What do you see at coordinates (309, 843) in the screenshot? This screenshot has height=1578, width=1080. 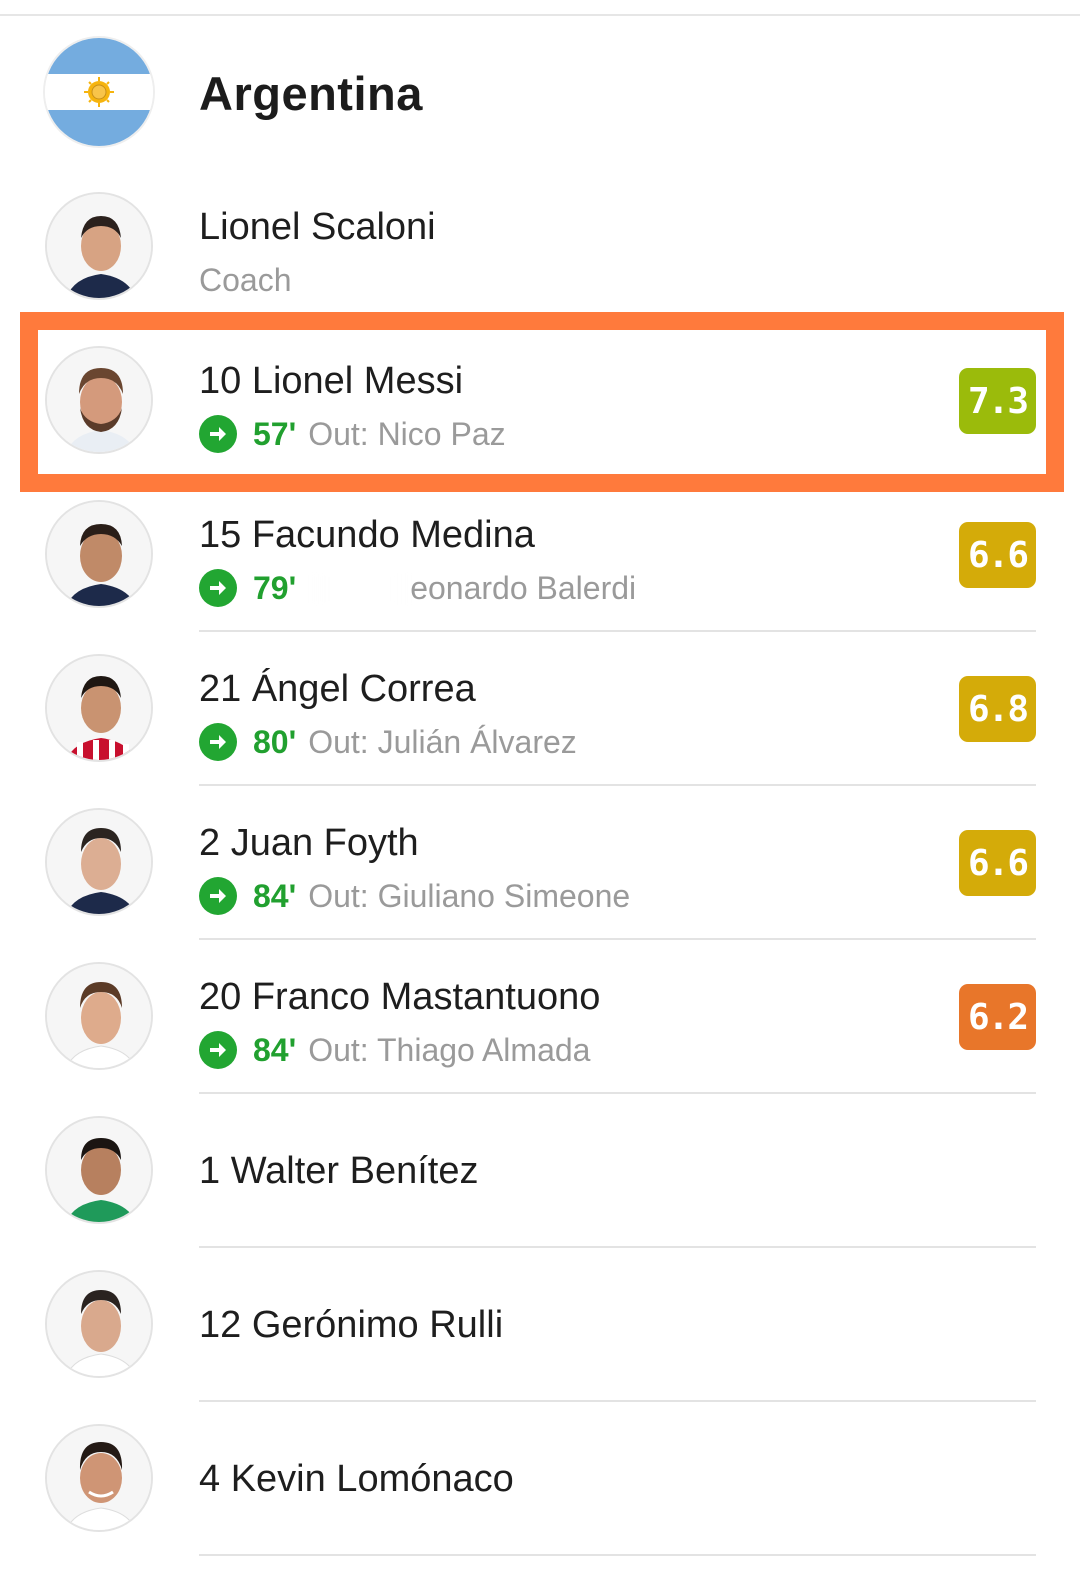 I see `player-name: 2 Juan Foyth` at bounding box center [309, 843].